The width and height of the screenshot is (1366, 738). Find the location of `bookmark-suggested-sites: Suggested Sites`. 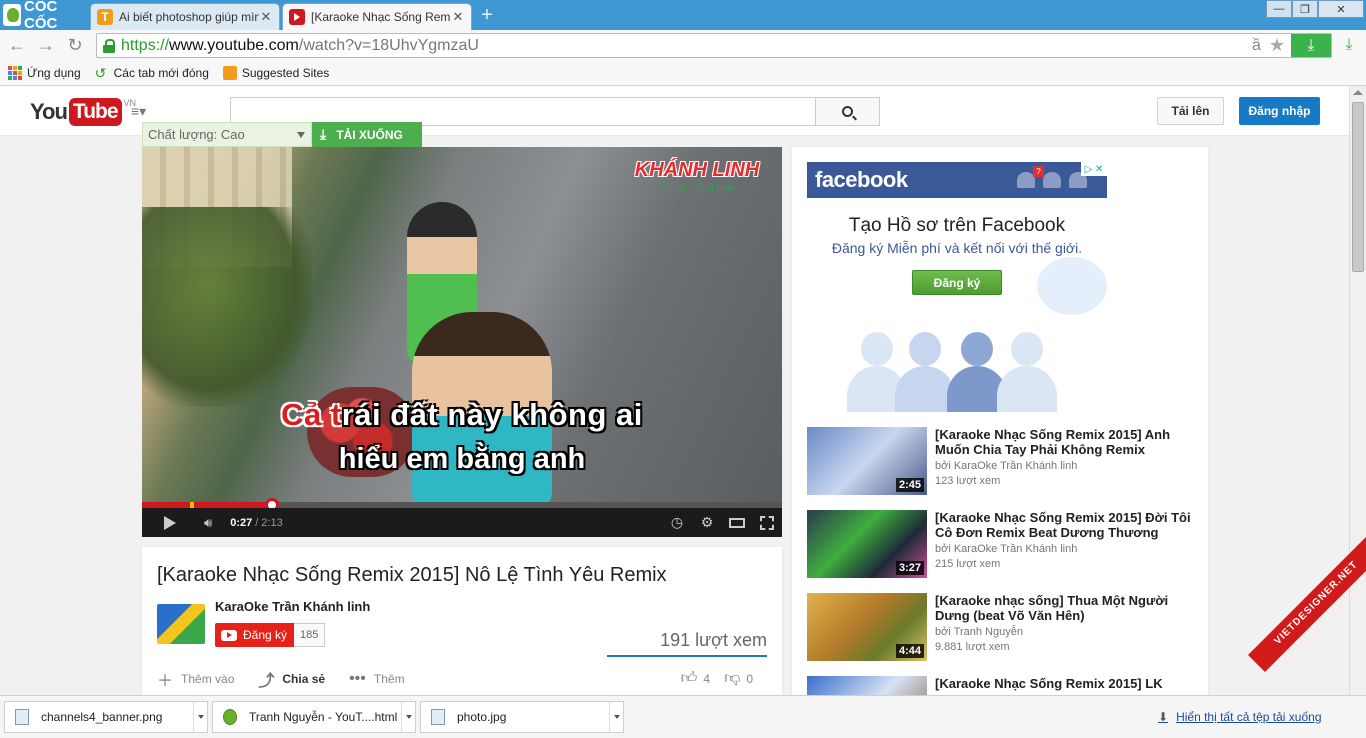

bookmark-suggested-sites: Suggested Sites is located at coordinates (276, 72).